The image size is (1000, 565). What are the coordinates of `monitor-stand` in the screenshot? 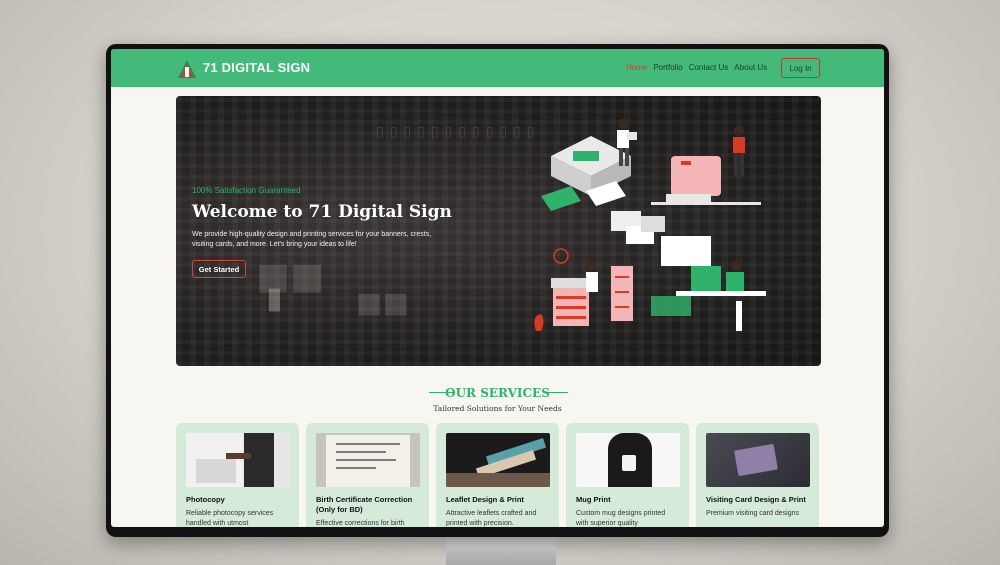 It's located at (501, 551).